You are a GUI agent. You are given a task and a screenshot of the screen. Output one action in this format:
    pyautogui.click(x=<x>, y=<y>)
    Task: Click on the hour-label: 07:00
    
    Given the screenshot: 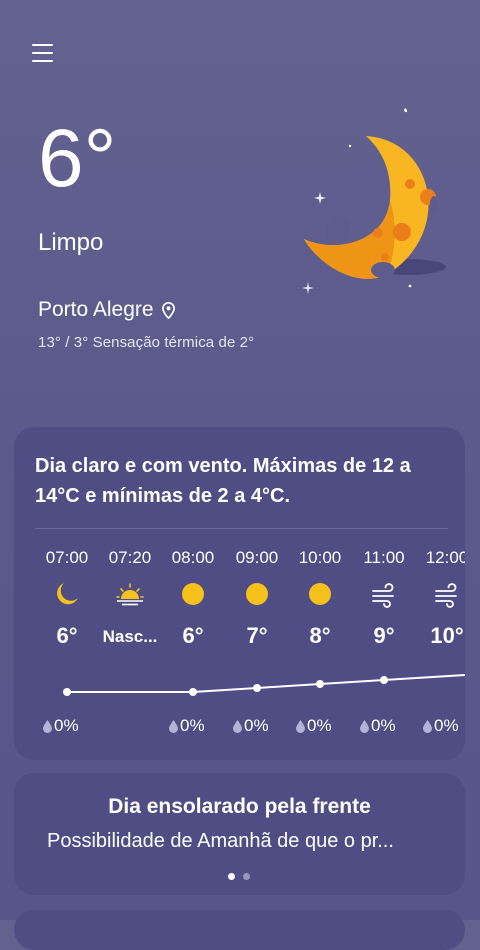 What is the action you would take?
    pyautogui.click(x=67, y=557)
    